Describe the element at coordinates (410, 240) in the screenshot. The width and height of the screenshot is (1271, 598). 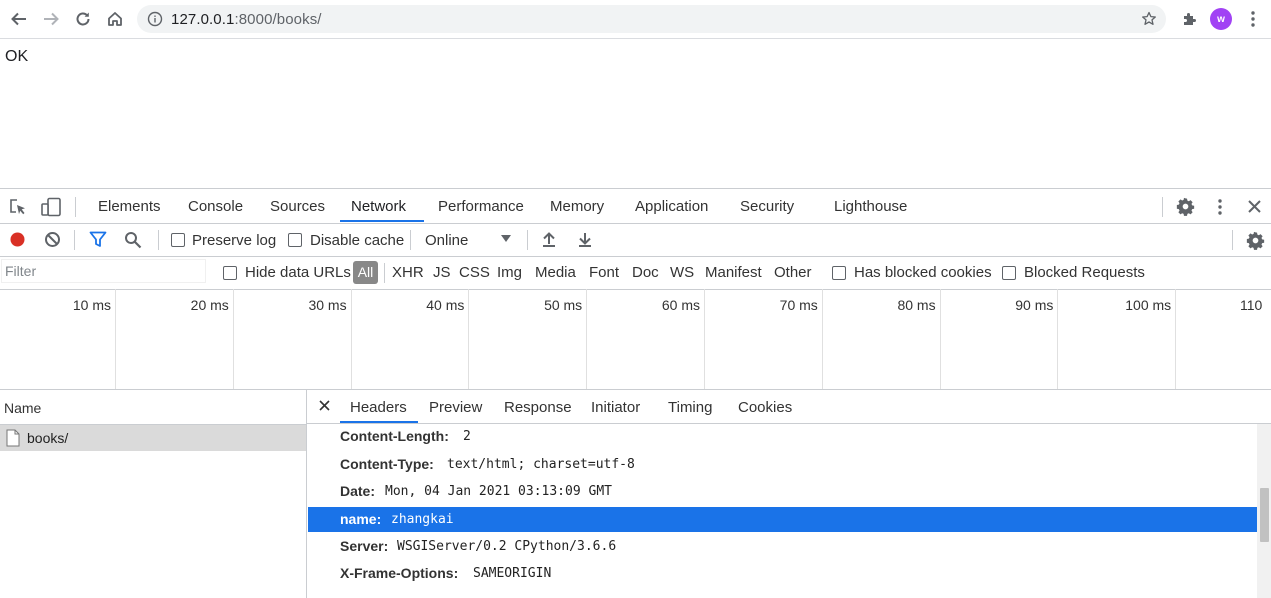
I see `toolbar-separator` at that location.